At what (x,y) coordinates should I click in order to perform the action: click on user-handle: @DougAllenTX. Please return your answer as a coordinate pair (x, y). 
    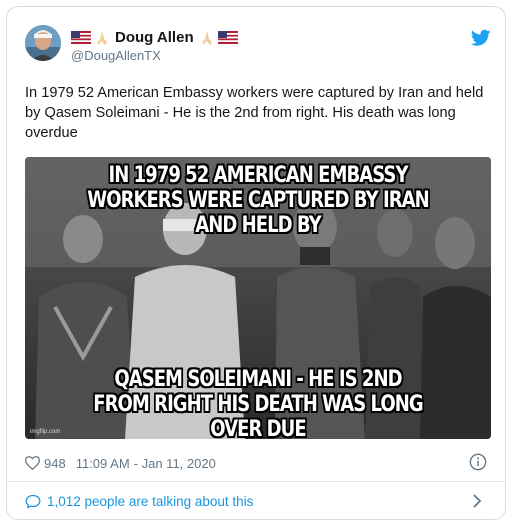
    Looking at the image, I should click on (116, 55).